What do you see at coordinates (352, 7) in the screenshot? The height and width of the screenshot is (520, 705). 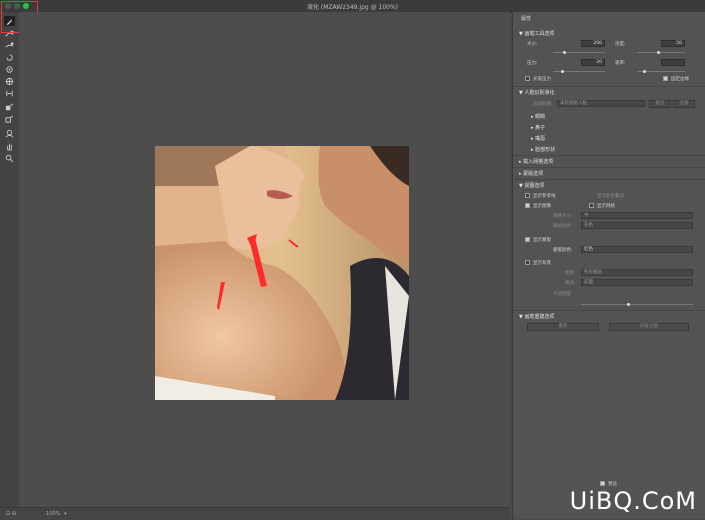 I see `window-title: 液化 (MZAW2349.jpg @ 100%)` at bounding box center [352, 7].